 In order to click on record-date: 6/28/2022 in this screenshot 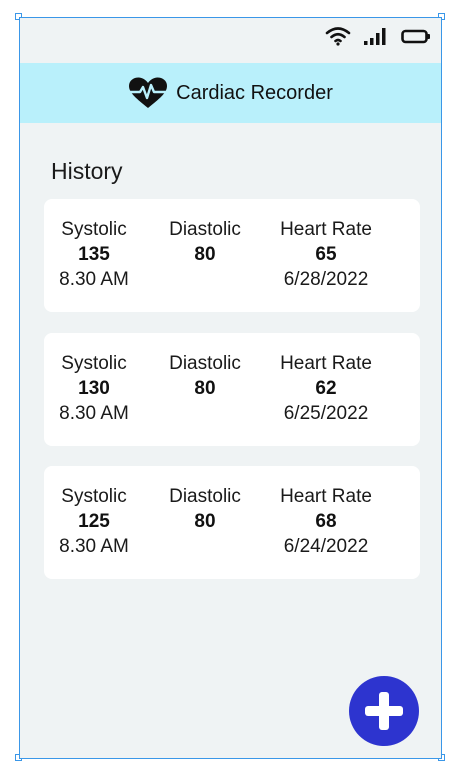, I will do `click(326, 279)`.